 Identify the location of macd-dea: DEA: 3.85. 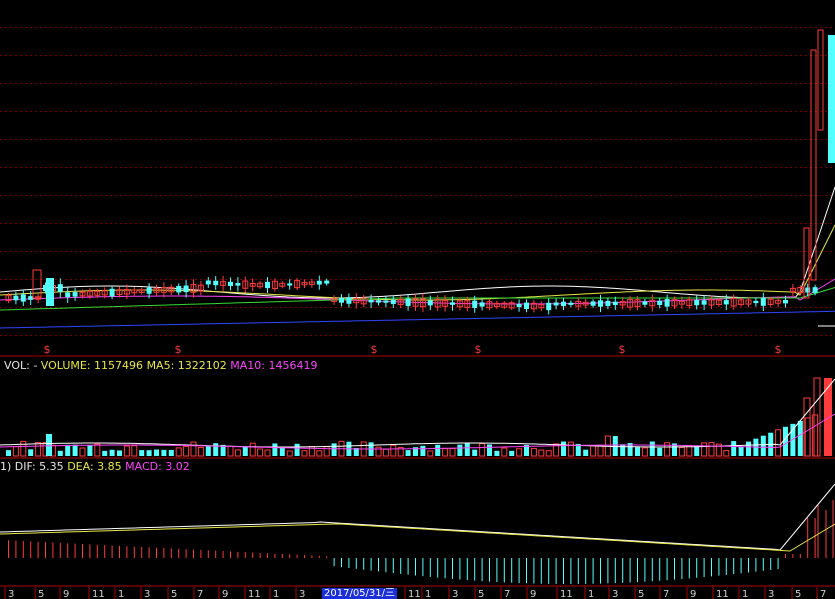
(94, 466).